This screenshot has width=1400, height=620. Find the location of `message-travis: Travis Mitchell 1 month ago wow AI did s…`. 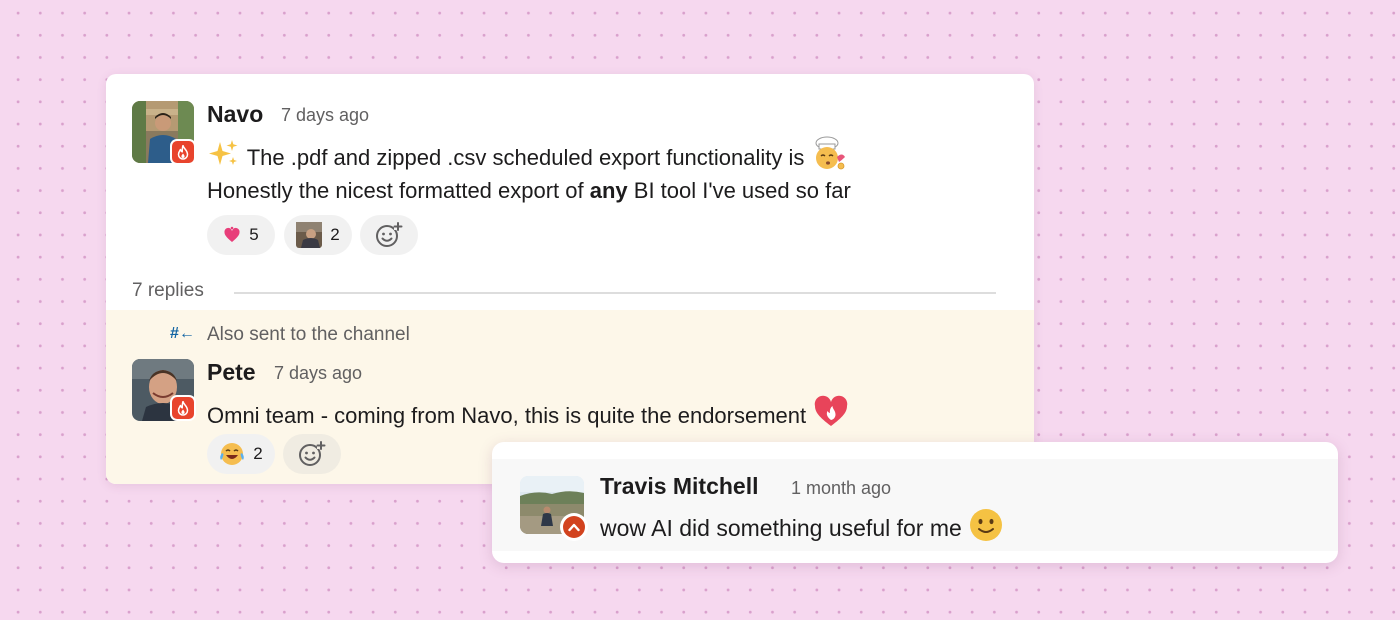

message-travis: Travis Mitchell 1 month ago wow AI did s… is located at coordinates (915, 505).